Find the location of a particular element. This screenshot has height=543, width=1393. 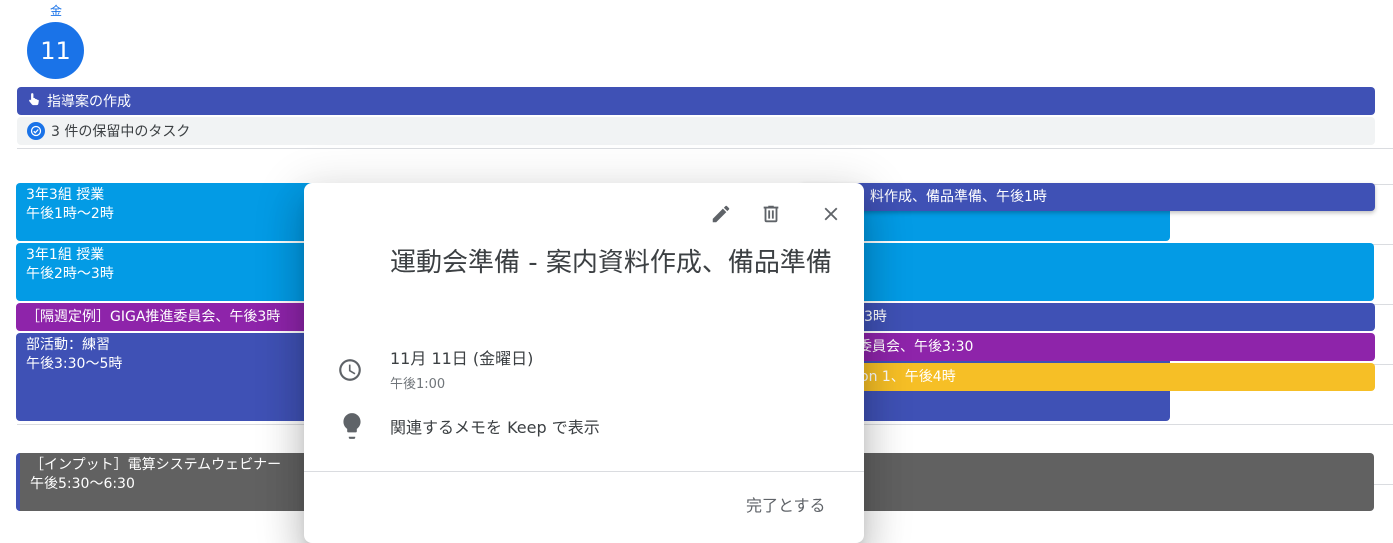

event-title: 委員会、午後3:30 is located at coordinates (916, 346).